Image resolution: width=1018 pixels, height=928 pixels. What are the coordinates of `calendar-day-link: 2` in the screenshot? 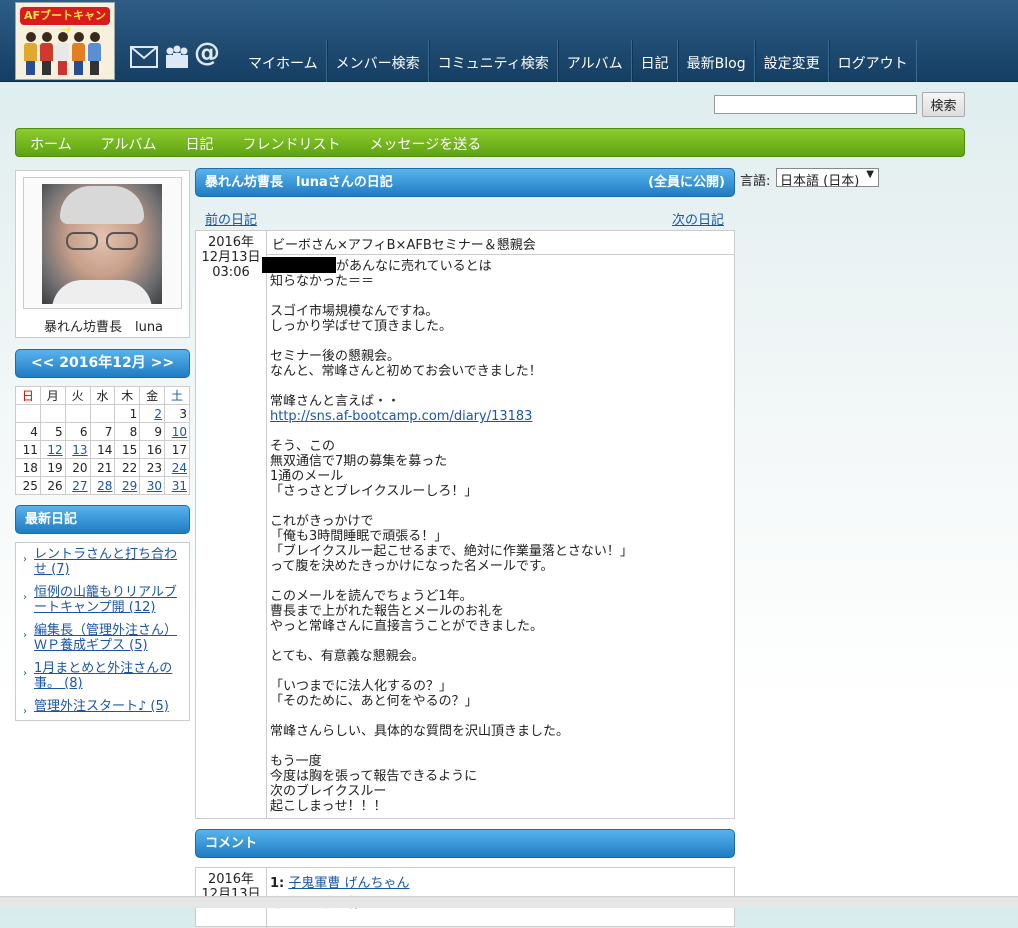 It's located at (158, 414).